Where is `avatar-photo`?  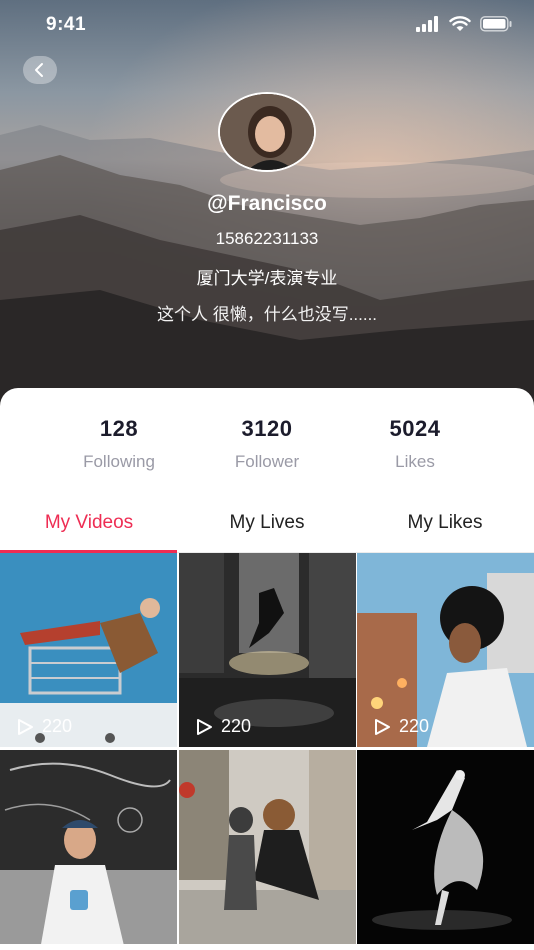
avatar-photo is located at coordinates (267, 132).